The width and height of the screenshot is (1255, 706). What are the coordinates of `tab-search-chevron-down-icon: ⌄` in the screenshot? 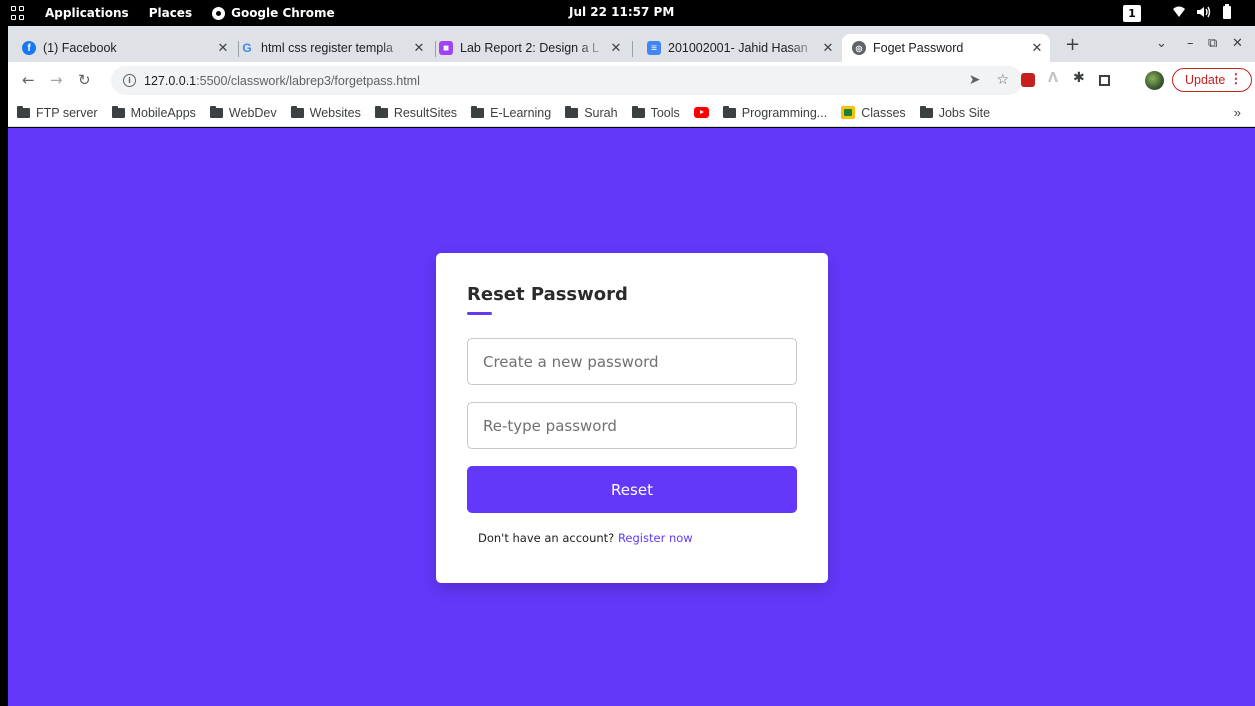 It's located at (1161, 43).